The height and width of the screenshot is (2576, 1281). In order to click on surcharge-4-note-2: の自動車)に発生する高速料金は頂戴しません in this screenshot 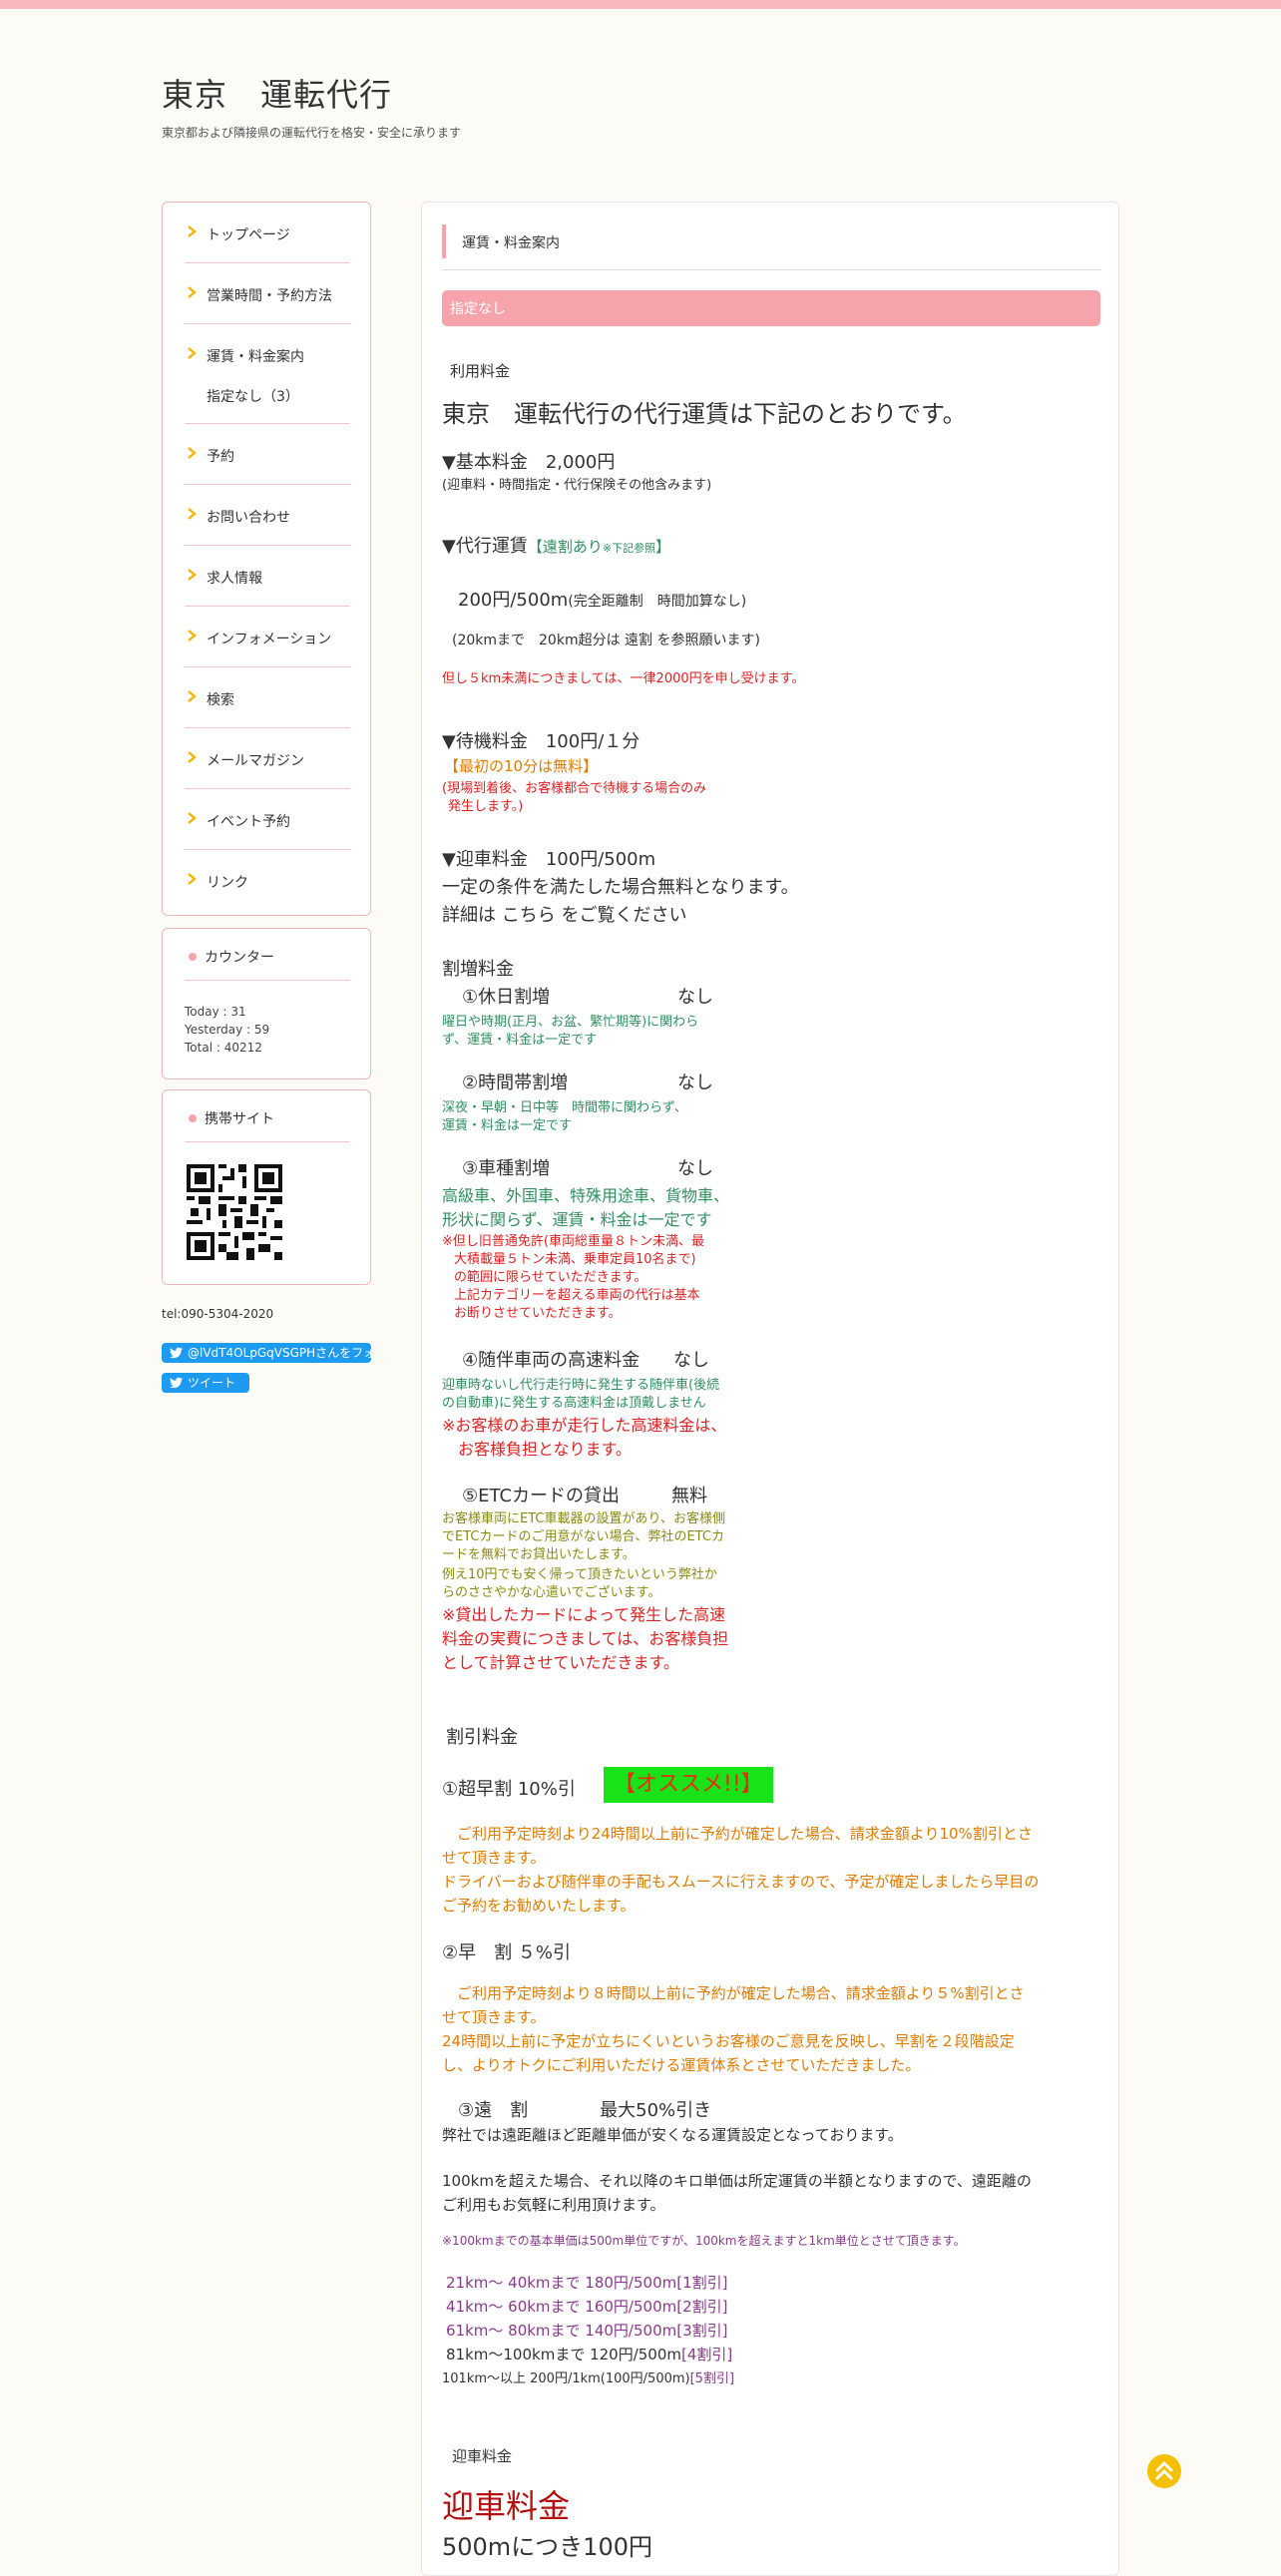, I will do `click(574, 1404)`.